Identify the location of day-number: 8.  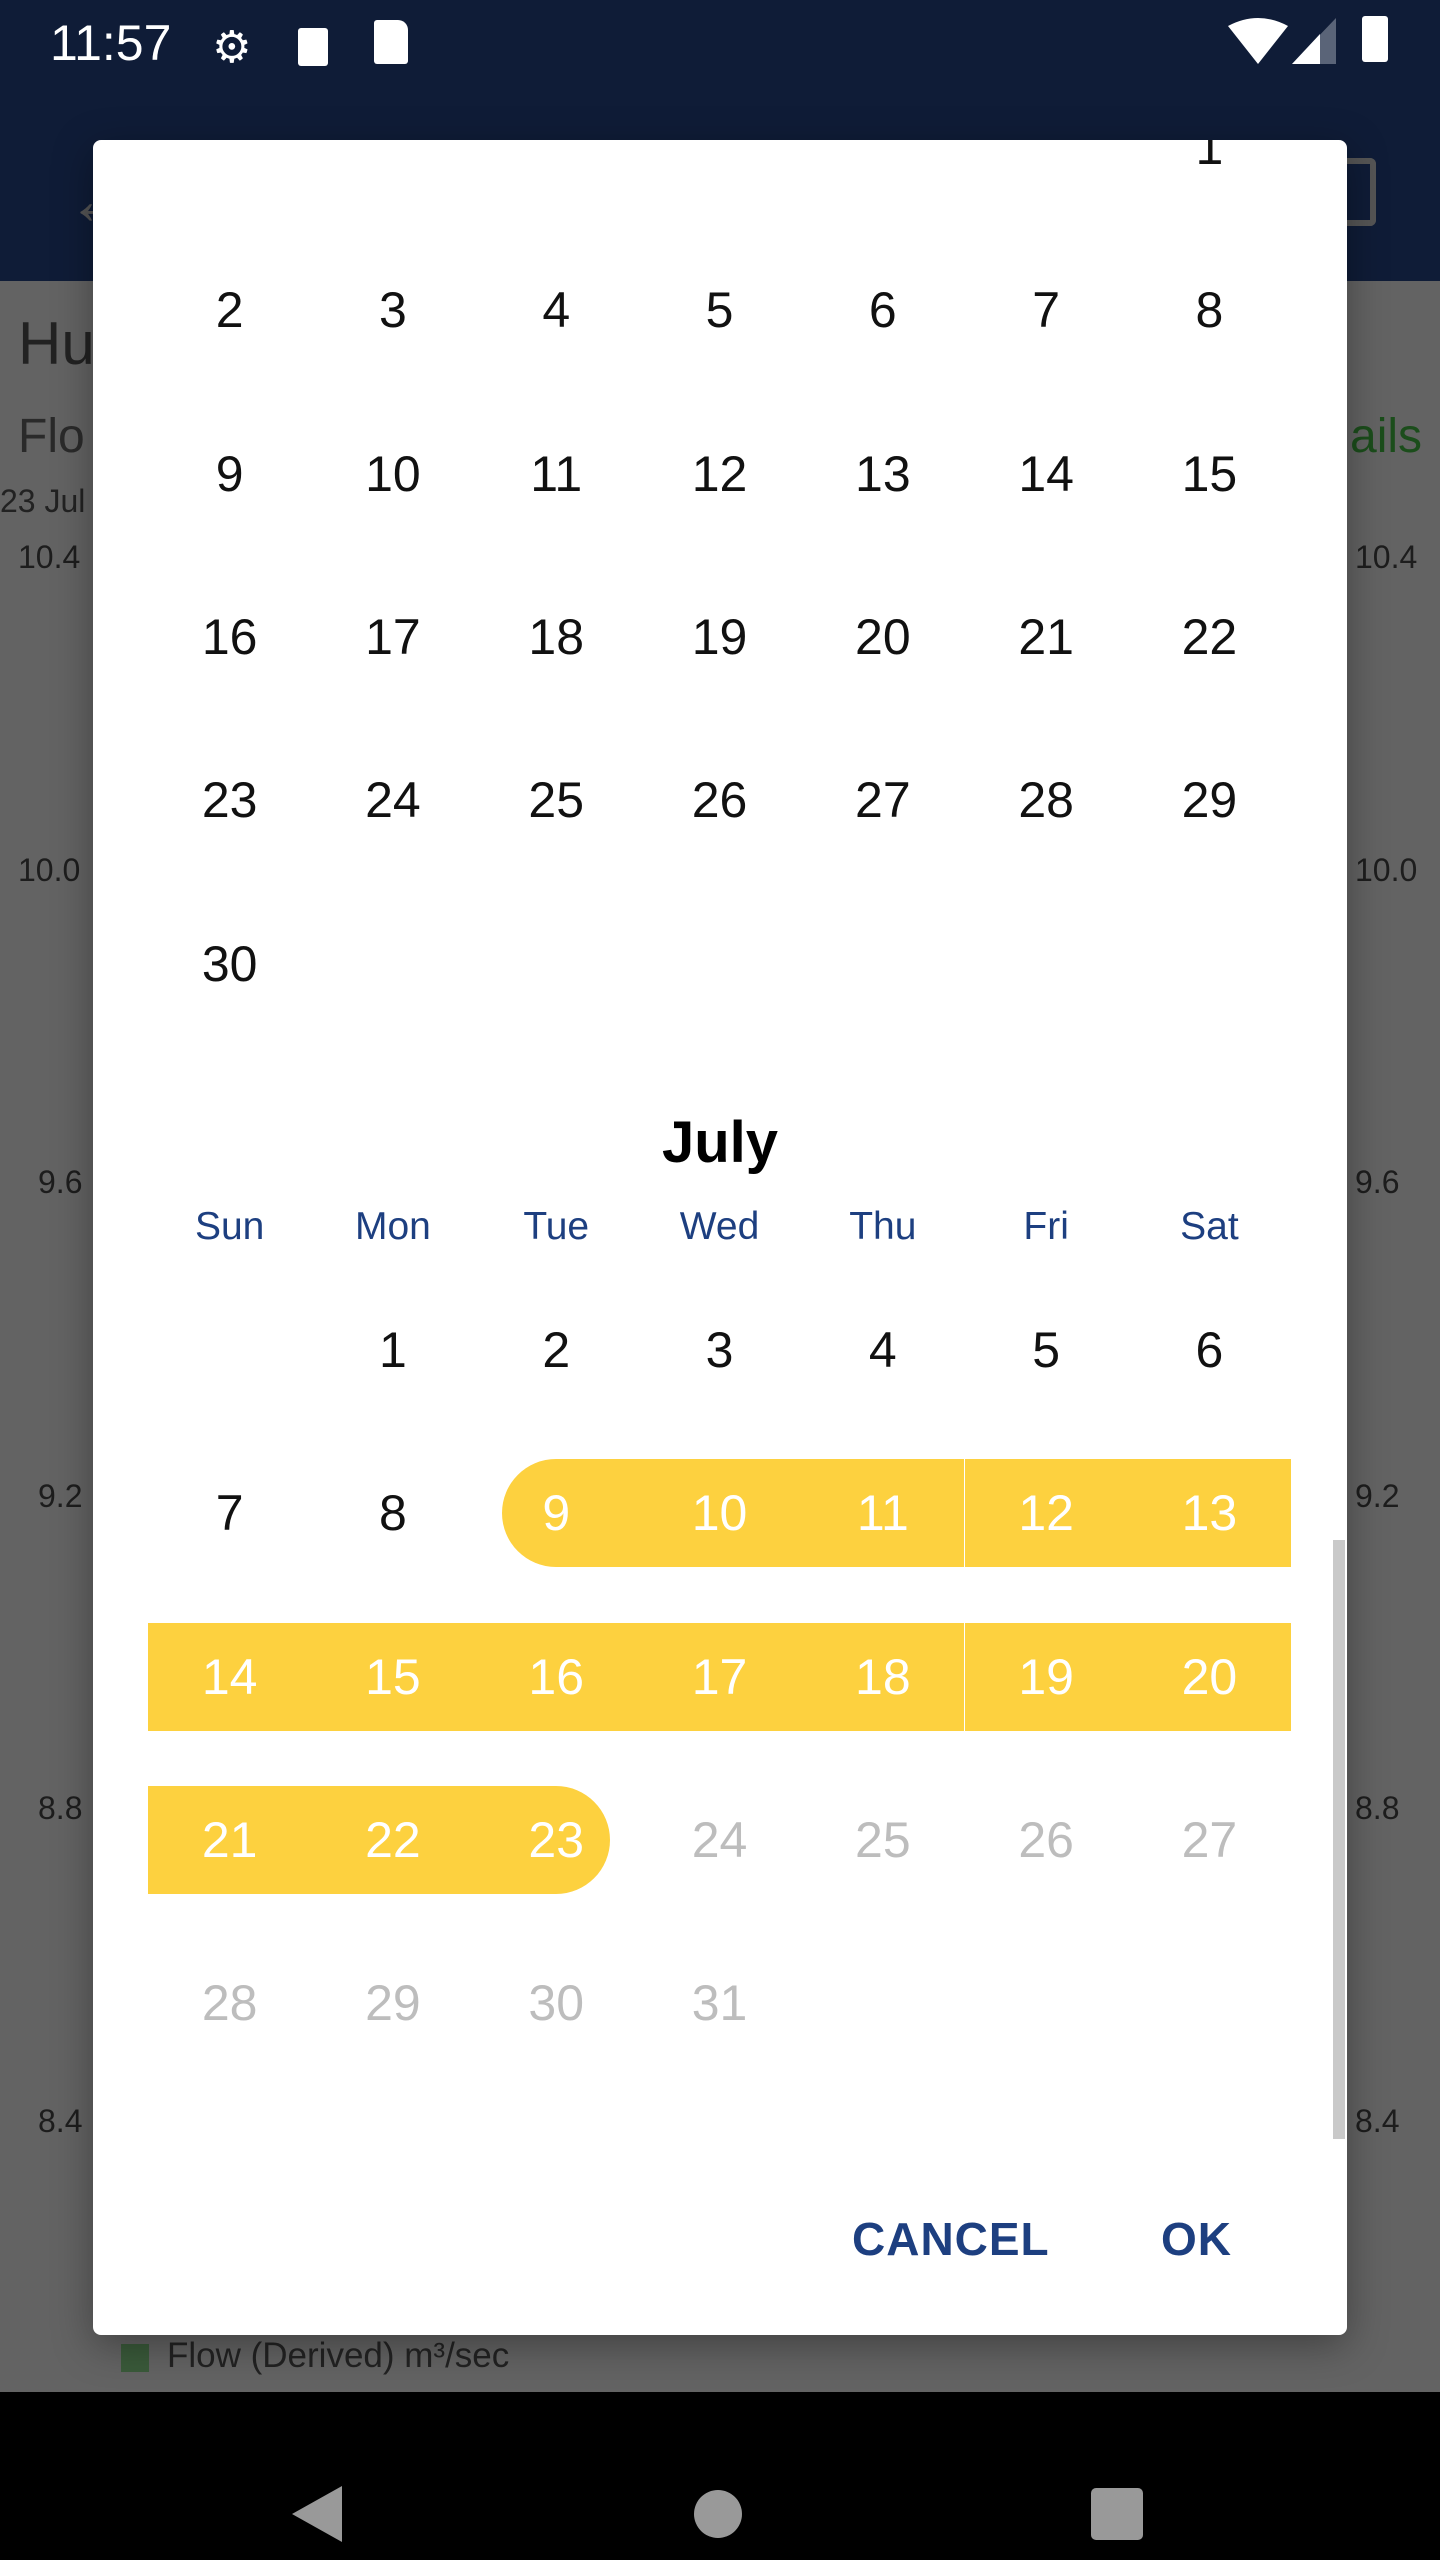
(393, 1513).